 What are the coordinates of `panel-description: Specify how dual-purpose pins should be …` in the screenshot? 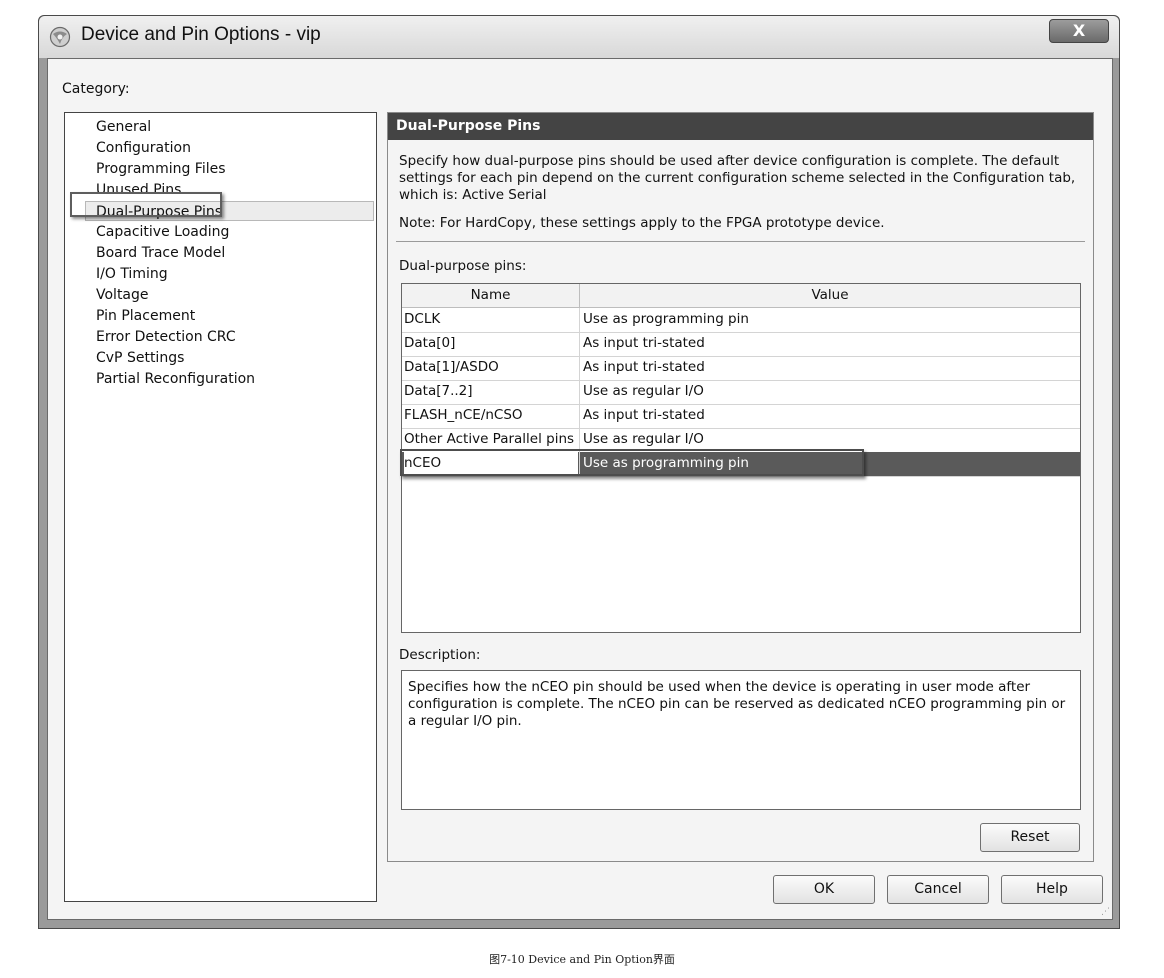 It's located at (737, 178).